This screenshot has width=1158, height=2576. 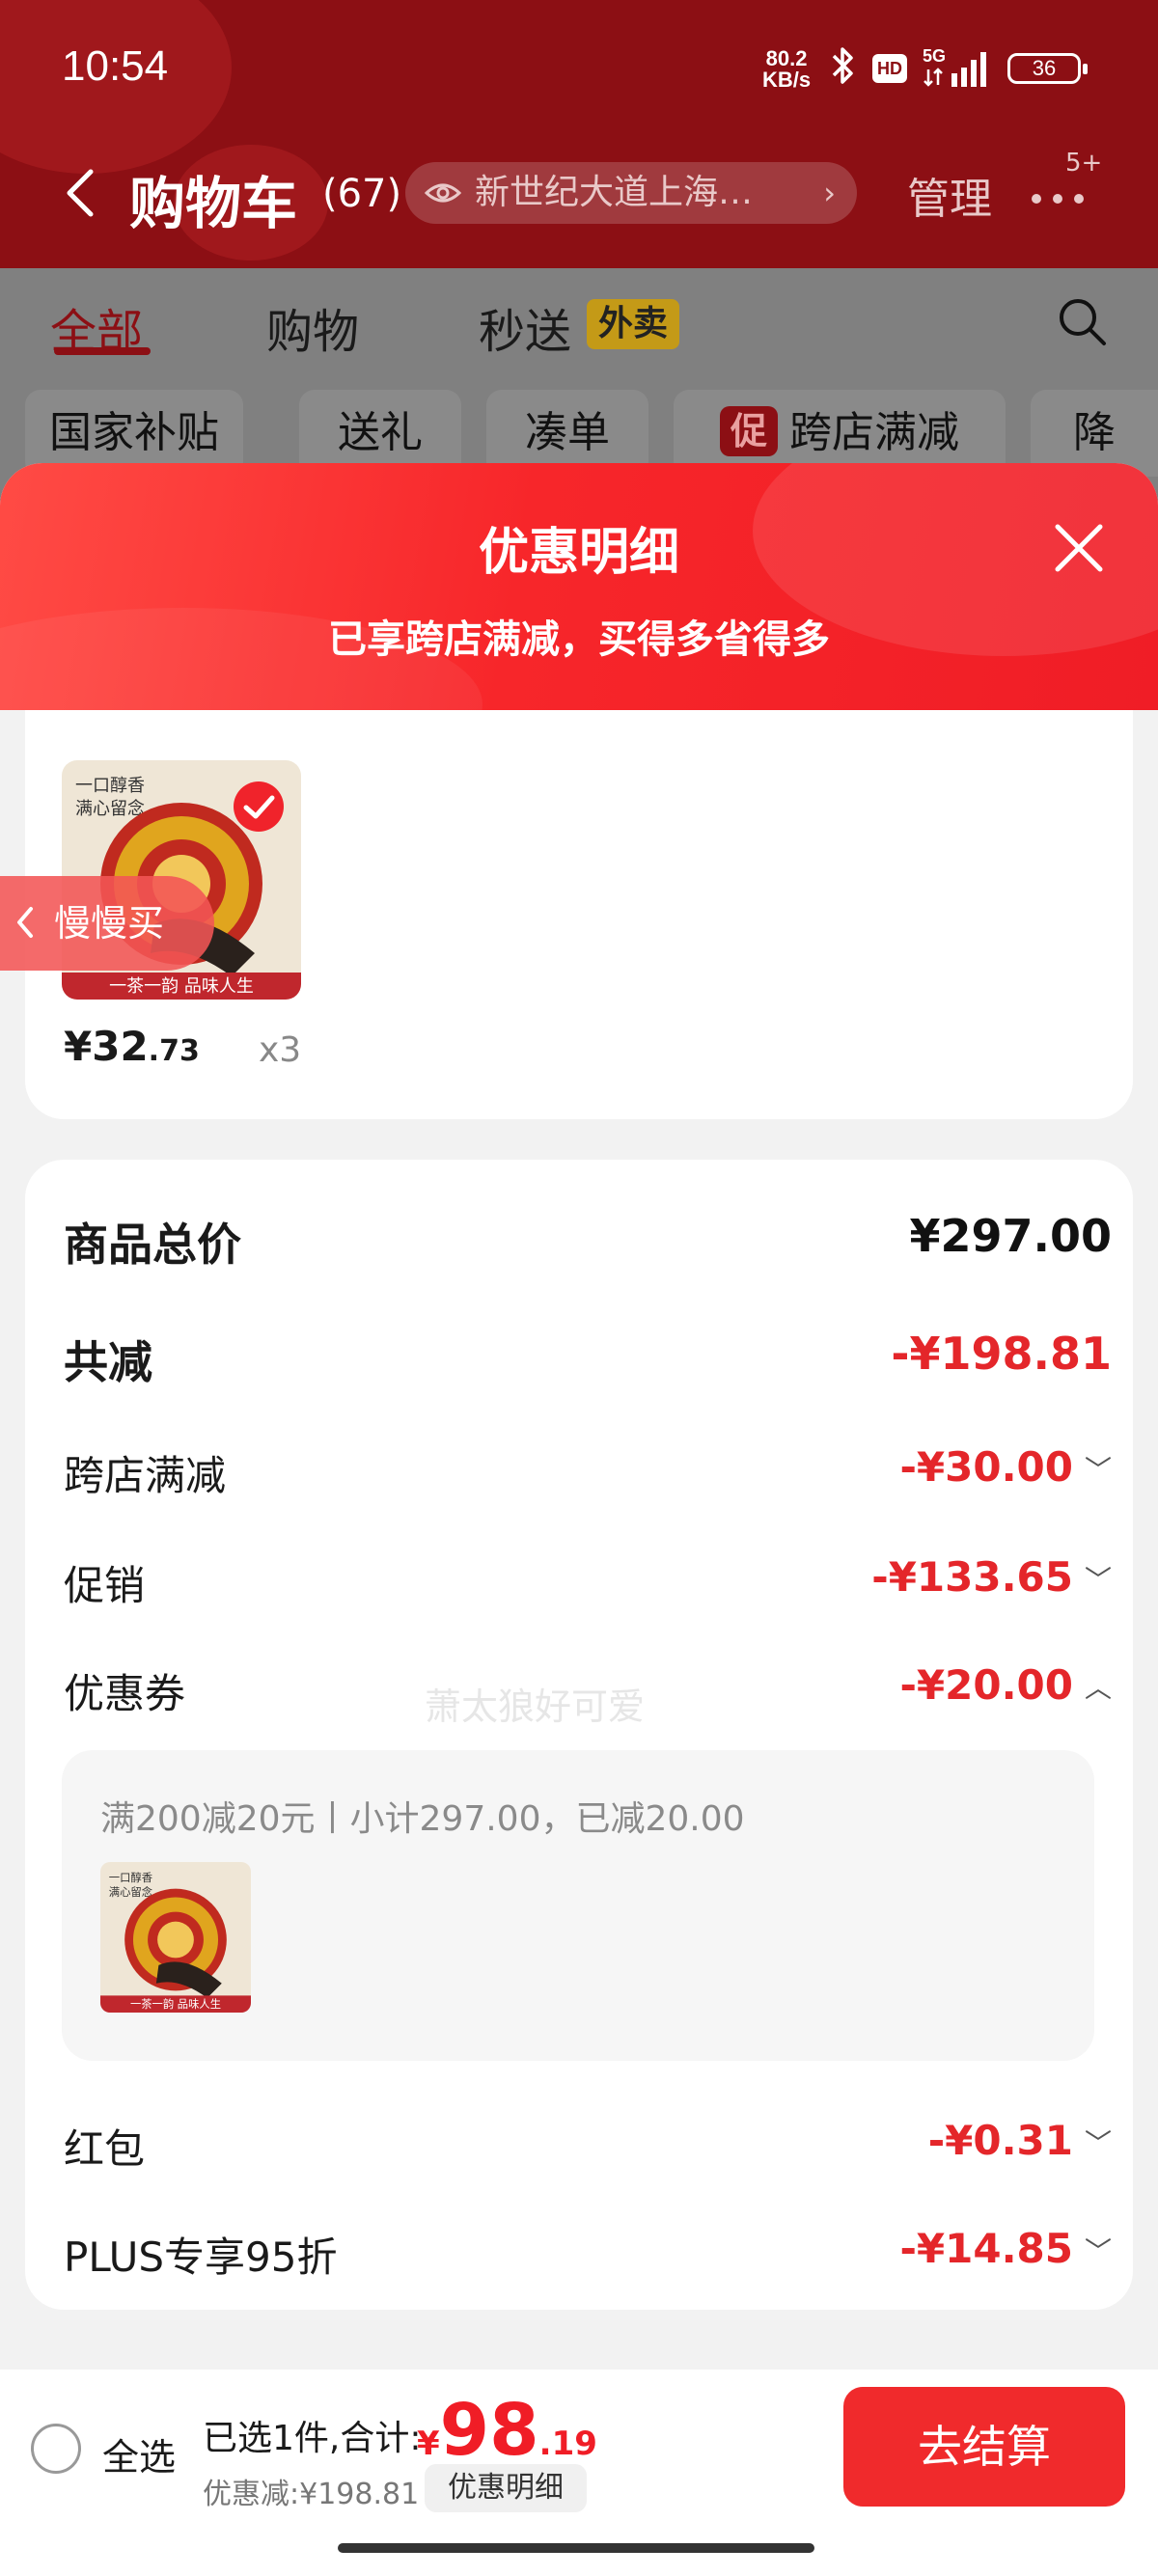 What do you see at coordinates (588, 1582) in the screenshot?
I see `discount-row: 促销 -¥133.65 ﹀` at bounding box center [588, 1582].